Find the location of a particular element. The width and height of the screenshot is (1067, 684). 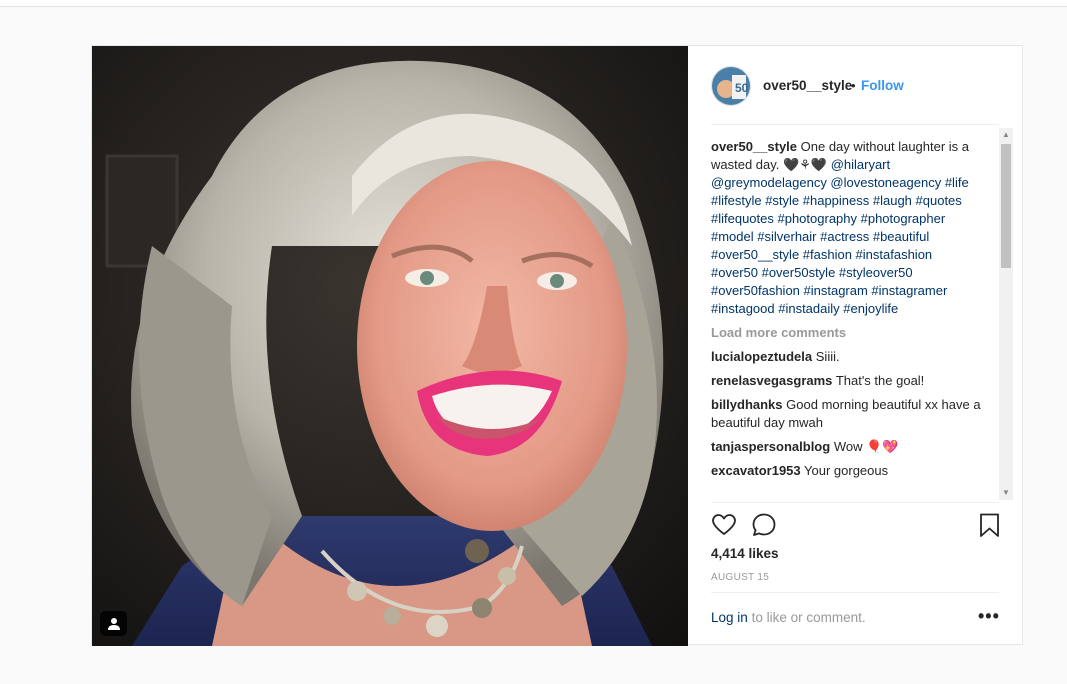

likes-count: 4,414 likes is located at coordinates (745, 553).